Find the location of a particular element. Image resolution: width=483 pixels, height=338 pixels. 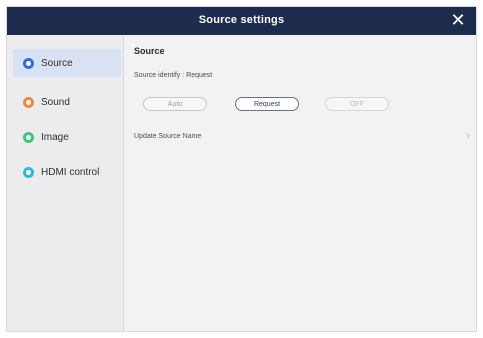

option-request-button: Request is located at coordinates (267, 104).